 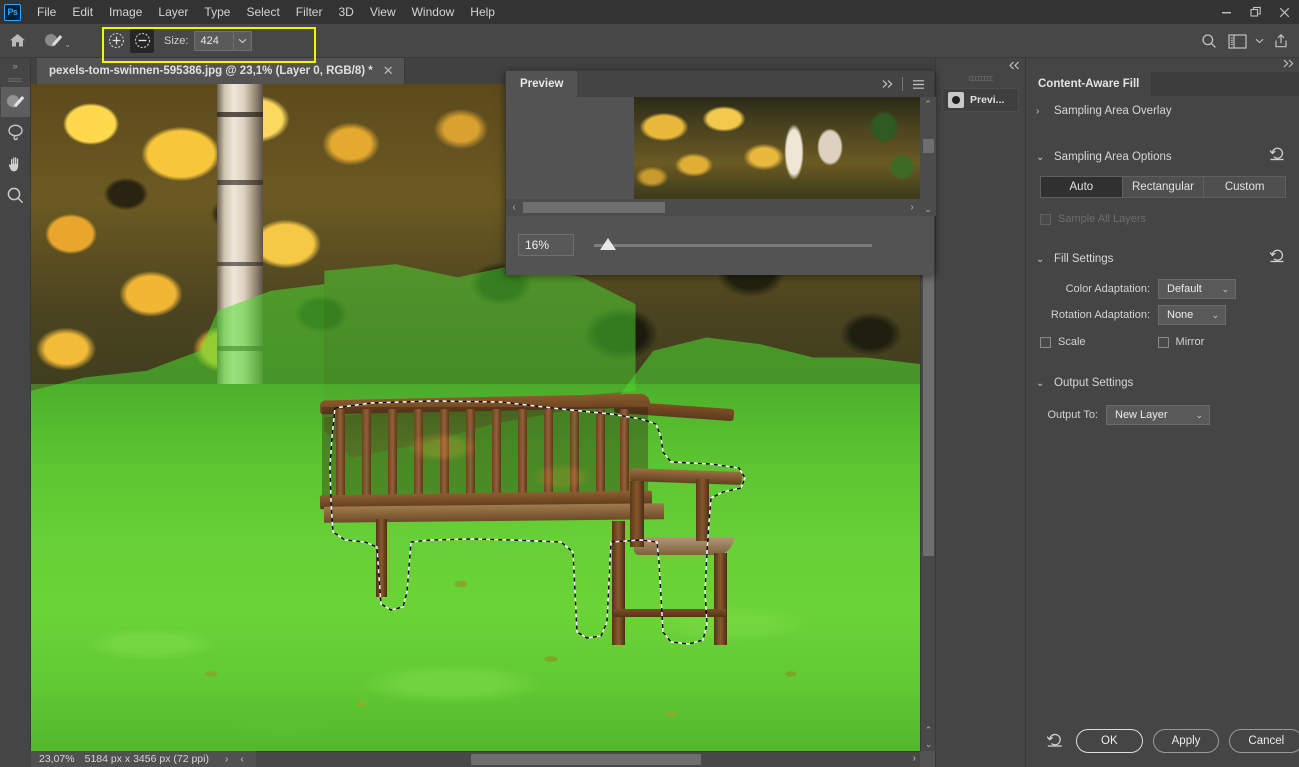 I want to click on menu-image: Image, so click(x=125, y=12).